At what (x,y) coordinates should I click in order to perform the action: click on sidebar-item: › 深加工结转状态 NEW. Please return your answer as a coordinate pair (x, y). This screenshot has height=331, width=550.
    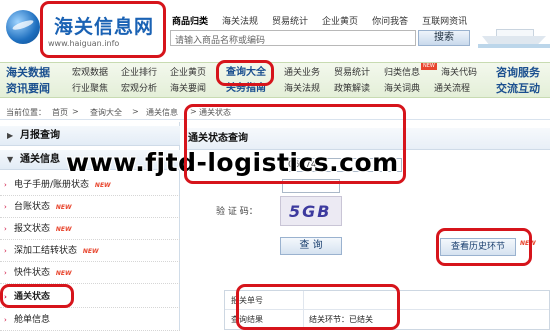
    Looking at the image, I should click on (90, 251).